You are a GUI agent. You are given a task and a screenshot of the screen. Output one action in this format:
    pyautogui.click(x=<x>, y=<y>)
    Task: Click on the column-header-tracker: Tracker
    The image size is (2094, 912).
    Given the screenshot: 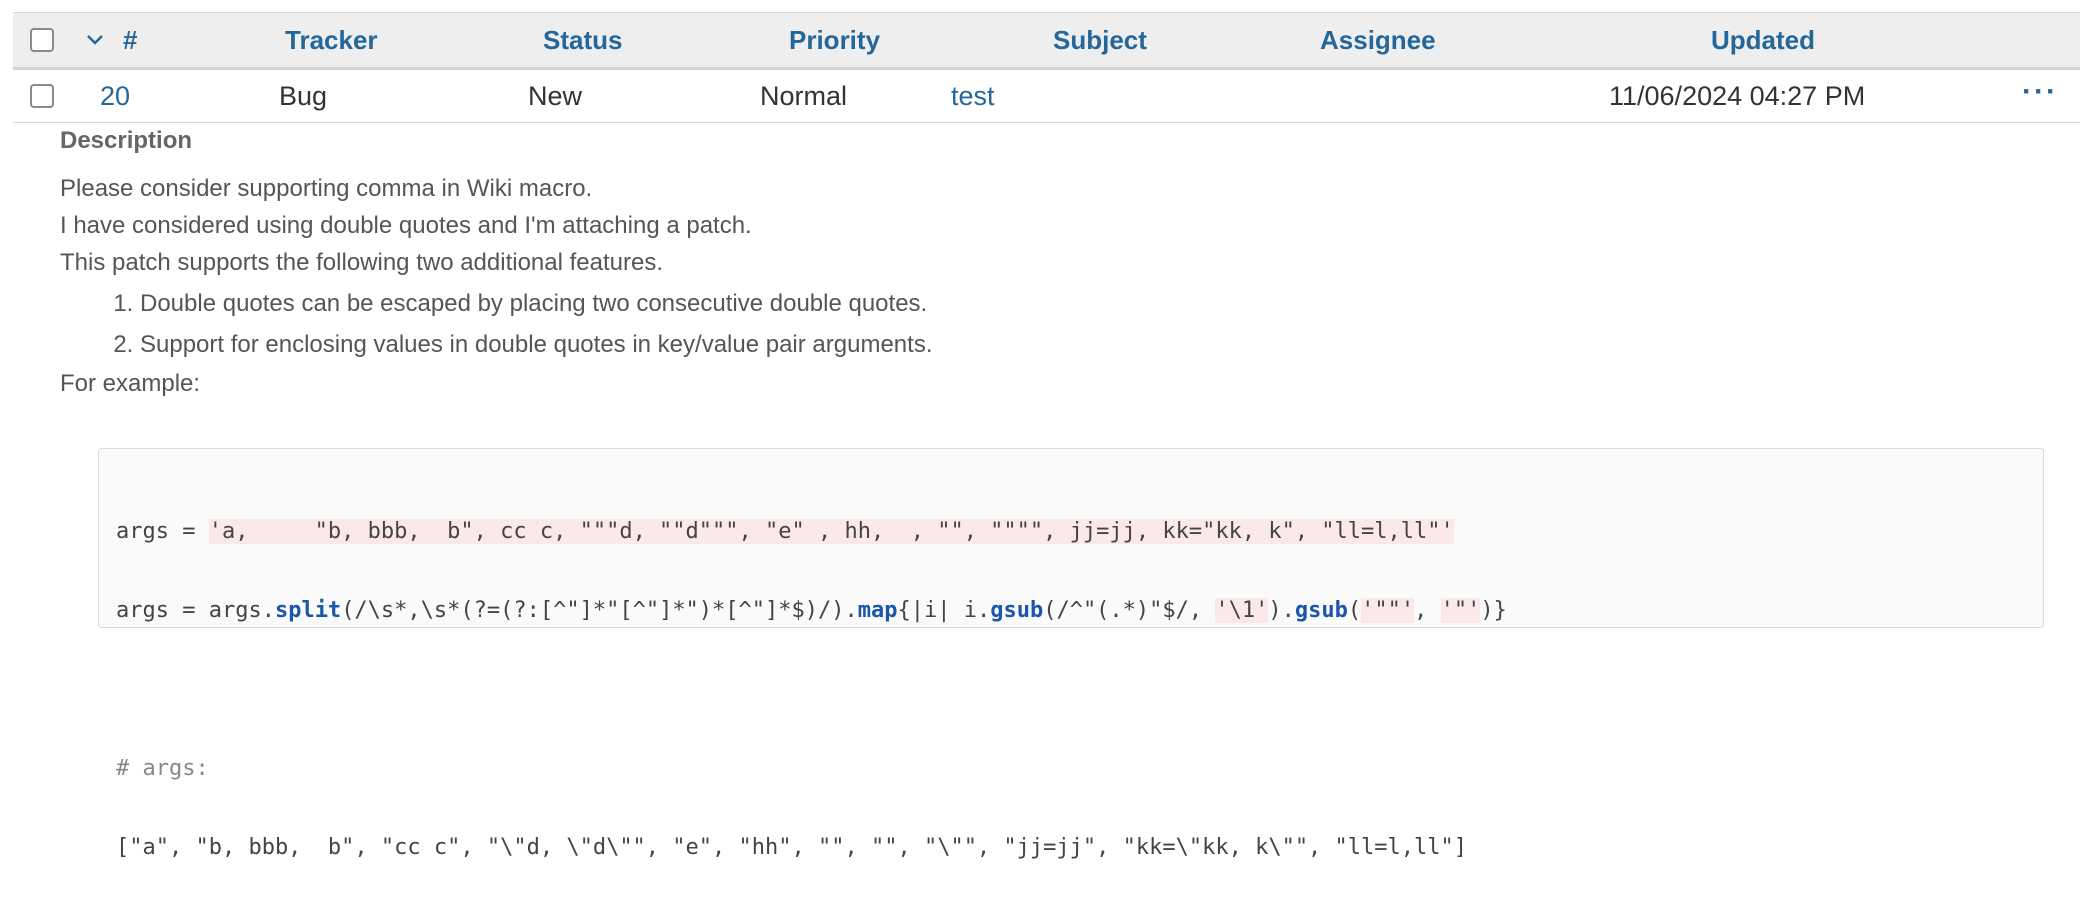 What is the action you would take?
    pyautogui.click(x=331, y=40)
    